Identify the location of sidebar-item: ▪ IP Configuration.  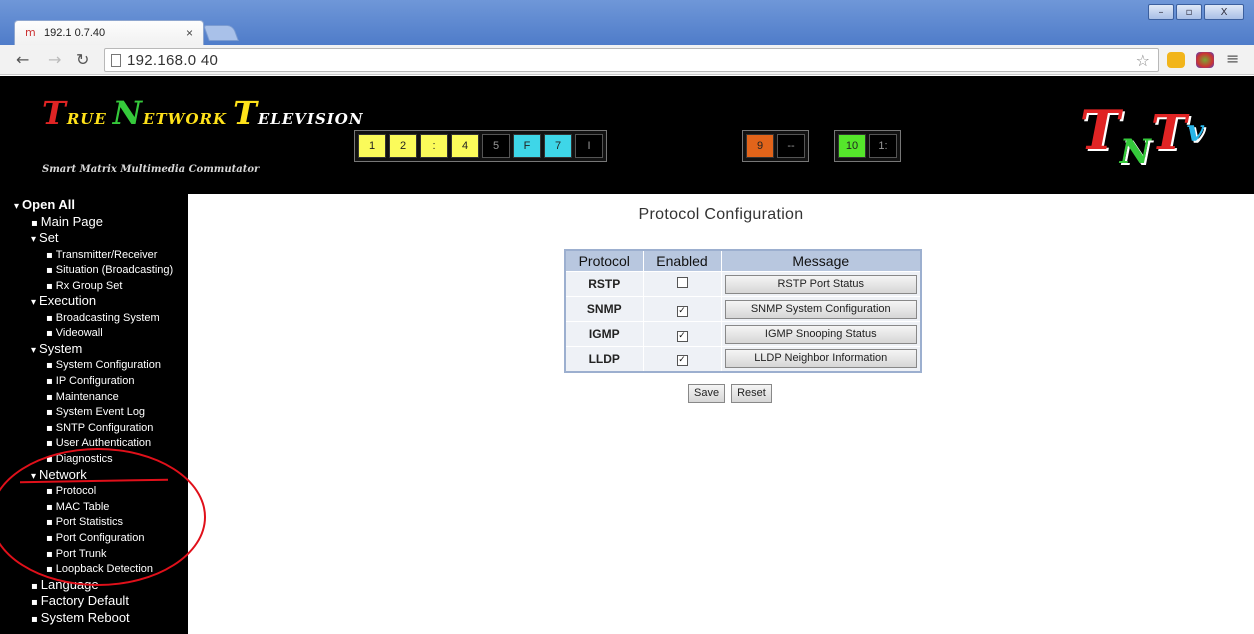
(101, 382).